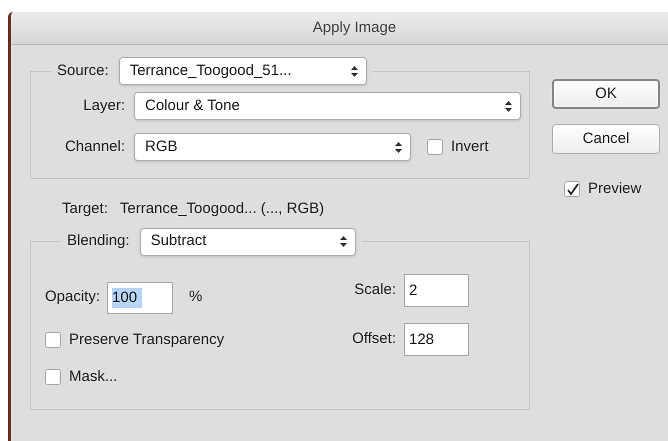 The image size is (668, 441). I want to click on opacity-field: 100, so click(140, 298).